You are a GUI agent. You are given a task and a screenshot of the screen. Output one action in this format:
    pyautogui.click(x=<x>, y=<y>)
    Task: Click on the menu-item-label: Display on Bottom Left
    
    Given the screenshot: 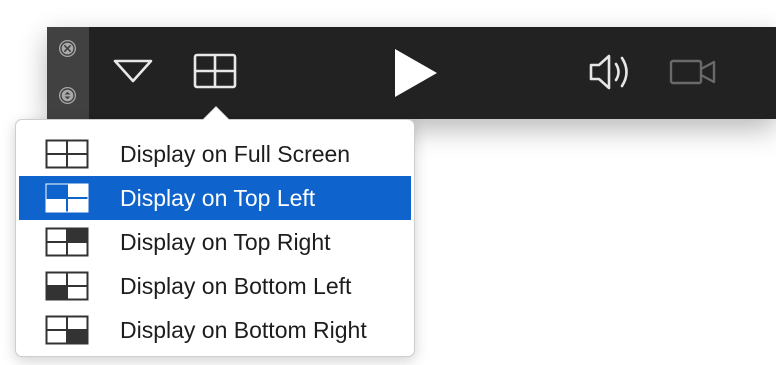 What is the action you would take?
    pyautogui.click(x=236, y=285)
    